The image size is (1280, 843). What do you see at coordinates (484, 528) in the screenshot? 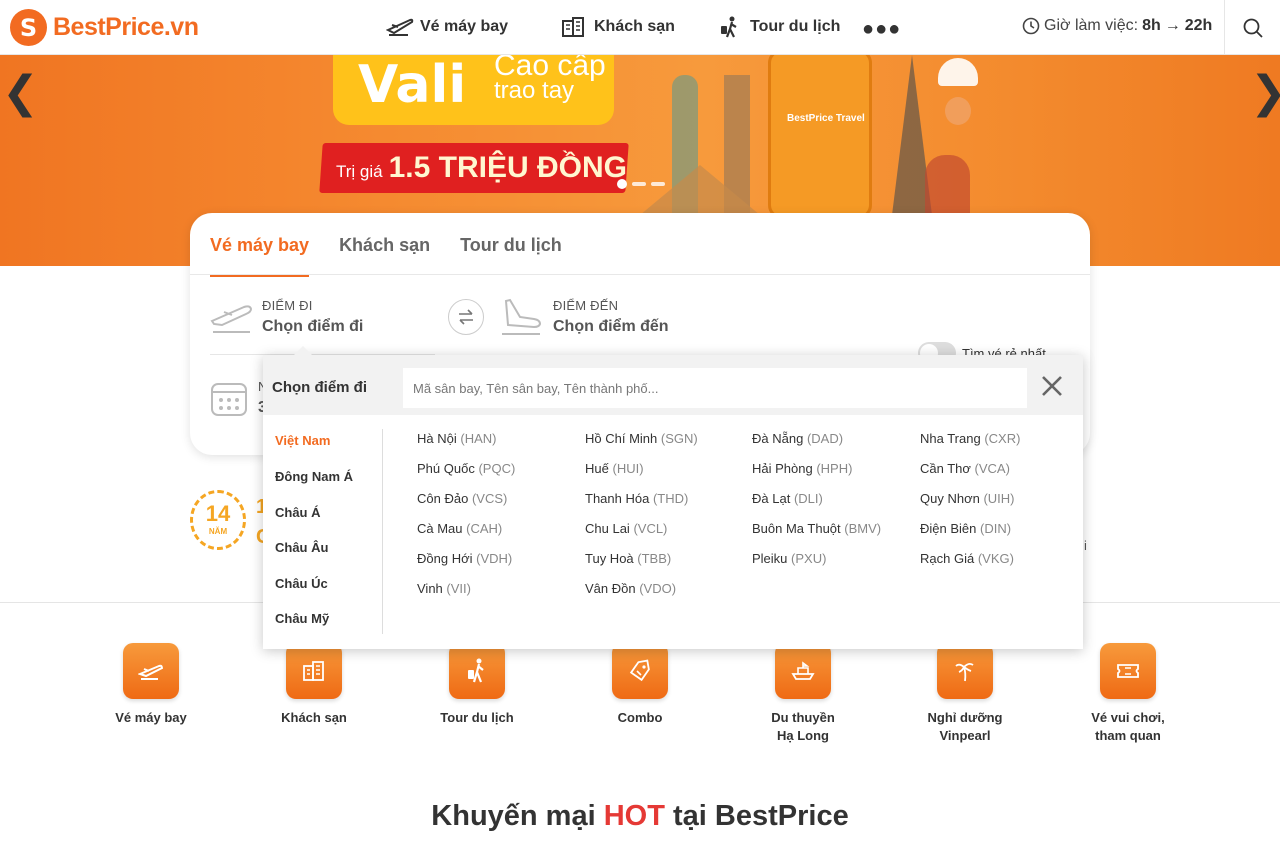
I see `airport-code: (CAH)` at bounding box center [484, 528].